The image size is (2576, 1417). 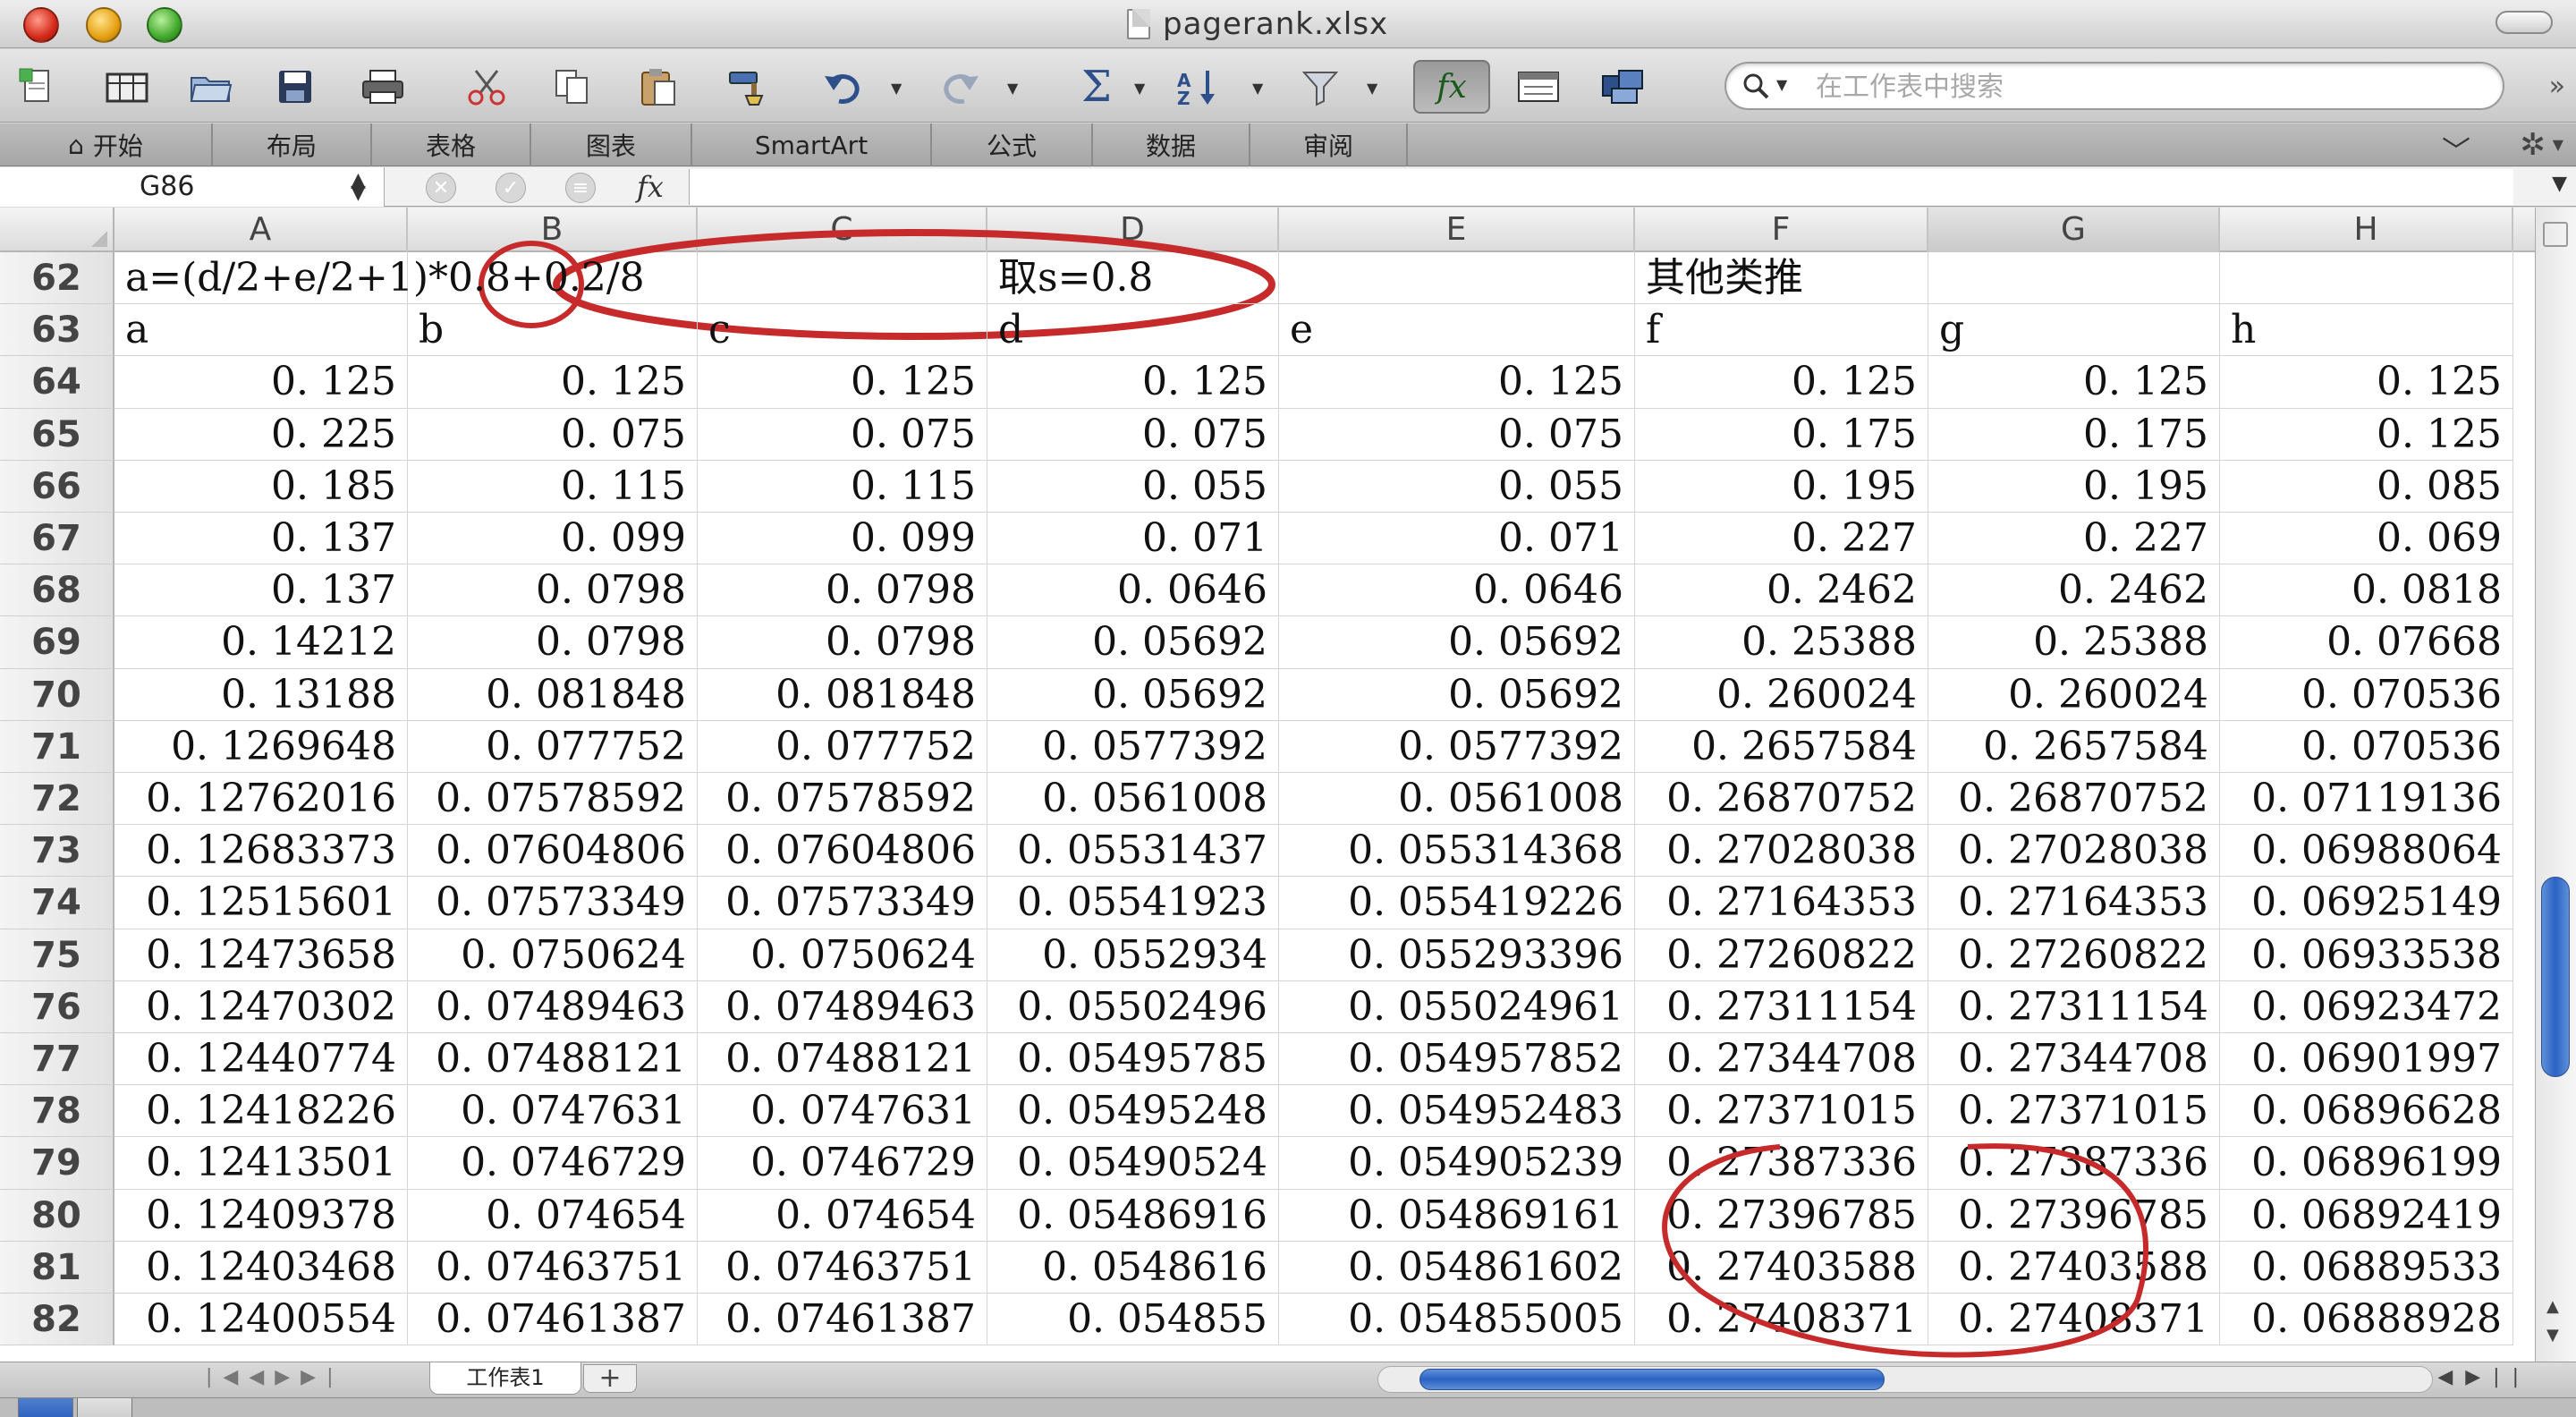 What do you see at coordinates (1133, 230) in the screenshot?
I see `column-header-d: D` at bounding box center [1133, 230].